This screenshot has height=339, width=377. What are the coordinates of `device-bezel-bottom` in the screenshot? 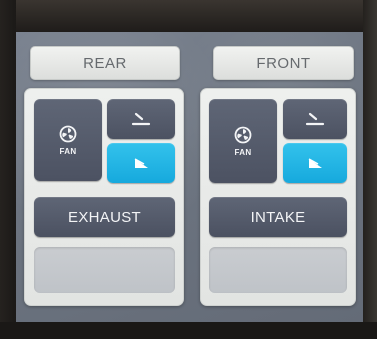 It's located at (188, 330).